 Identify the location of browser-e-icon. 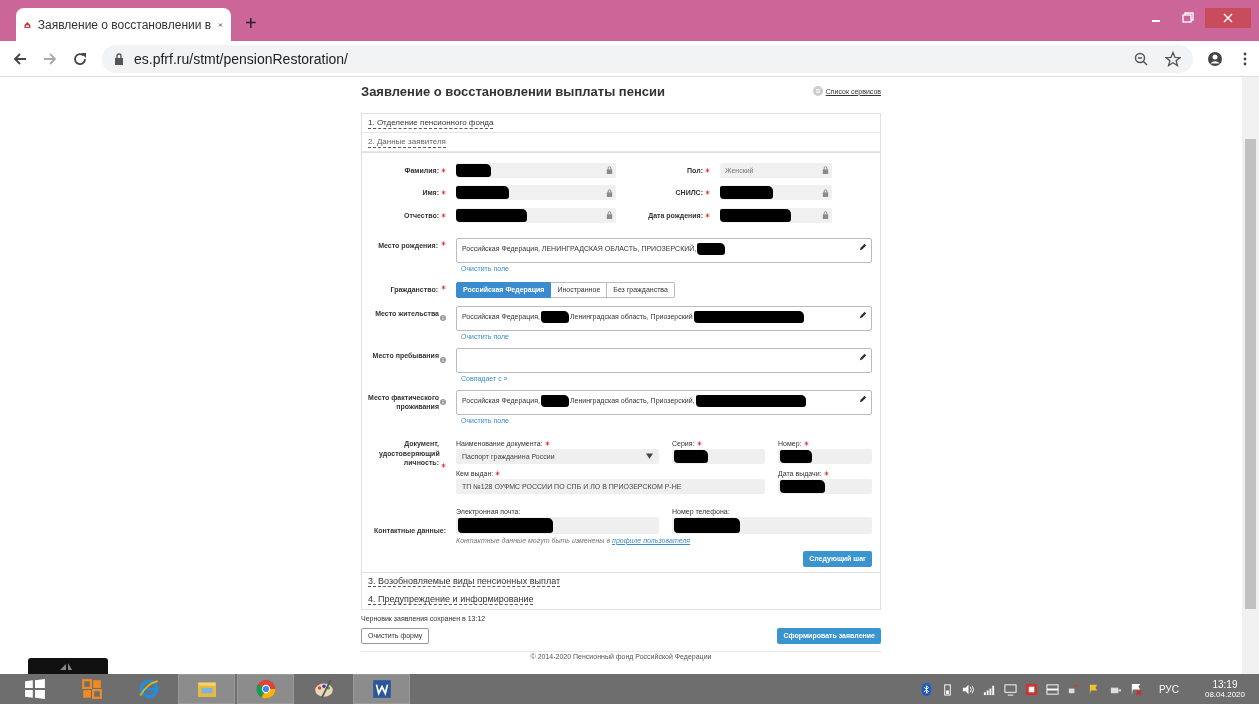
(148, 689).